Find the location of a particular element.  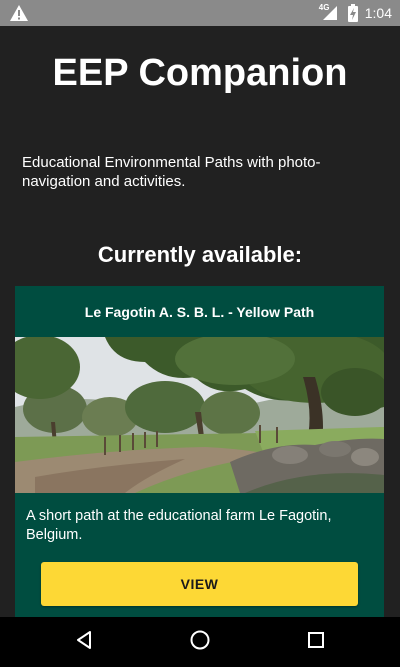

status-bar: 4G 1:04 is located at coordinates (200, 13).